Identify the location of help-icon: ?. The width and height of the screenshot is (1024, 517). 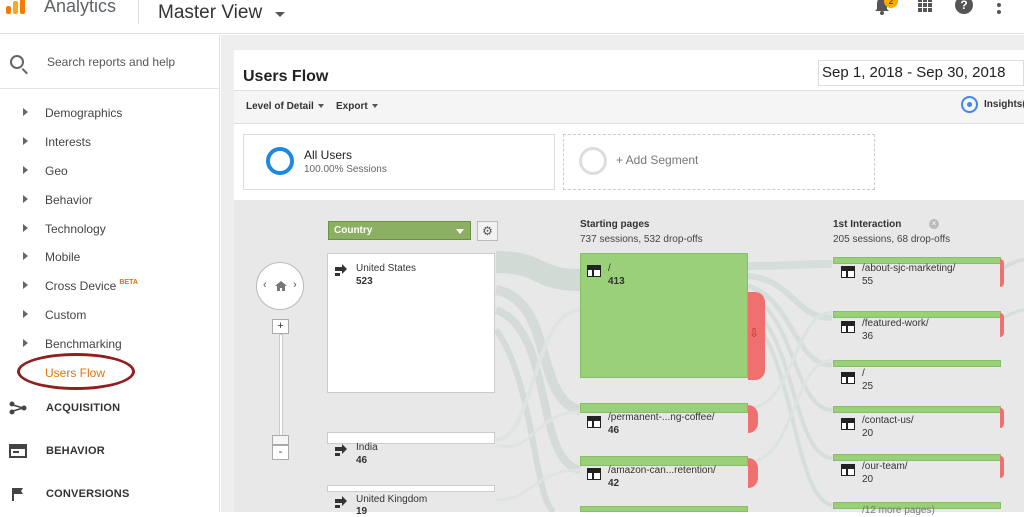
(964, 7).